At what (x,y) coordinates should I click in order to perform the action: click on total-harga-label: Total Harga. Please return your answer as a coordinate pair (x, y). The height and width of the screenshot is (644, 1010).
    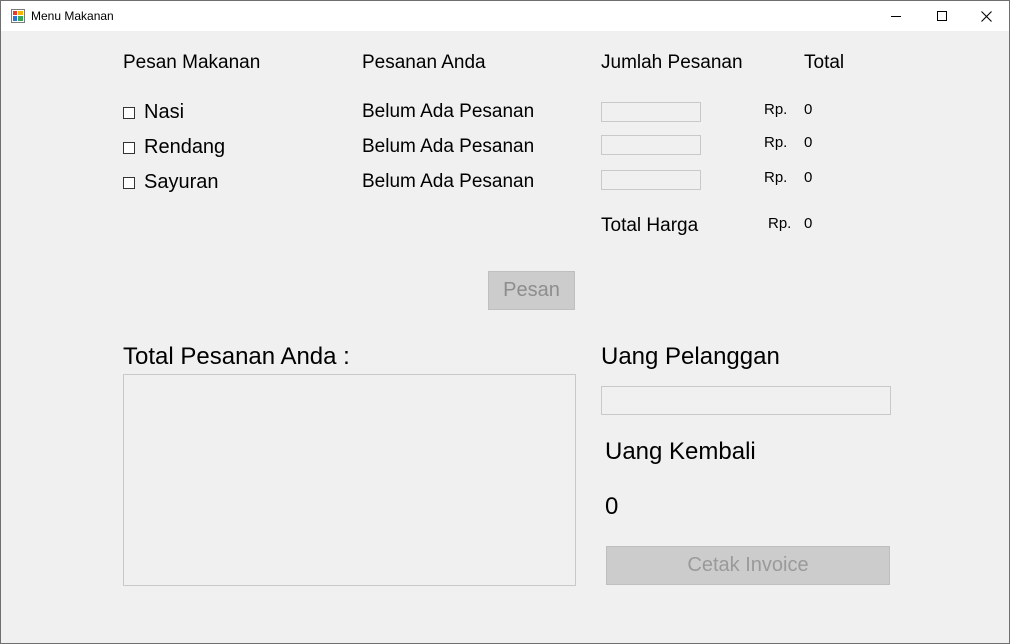
    Looking at the image, I should click on (650, 225).